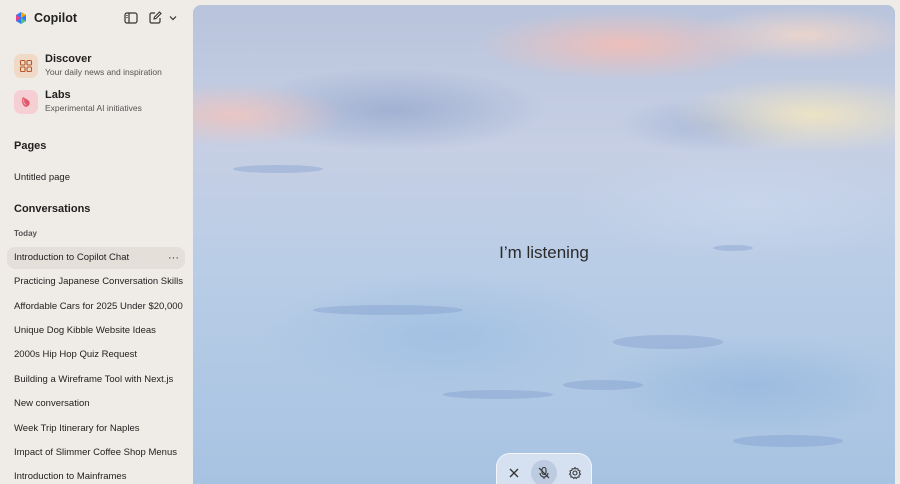 This screenshot has height=484, width=900. What do you see at coordinates (26, 102) in the screenshot?
I see `labs-flask-icon` at bounding box center [26, 102].